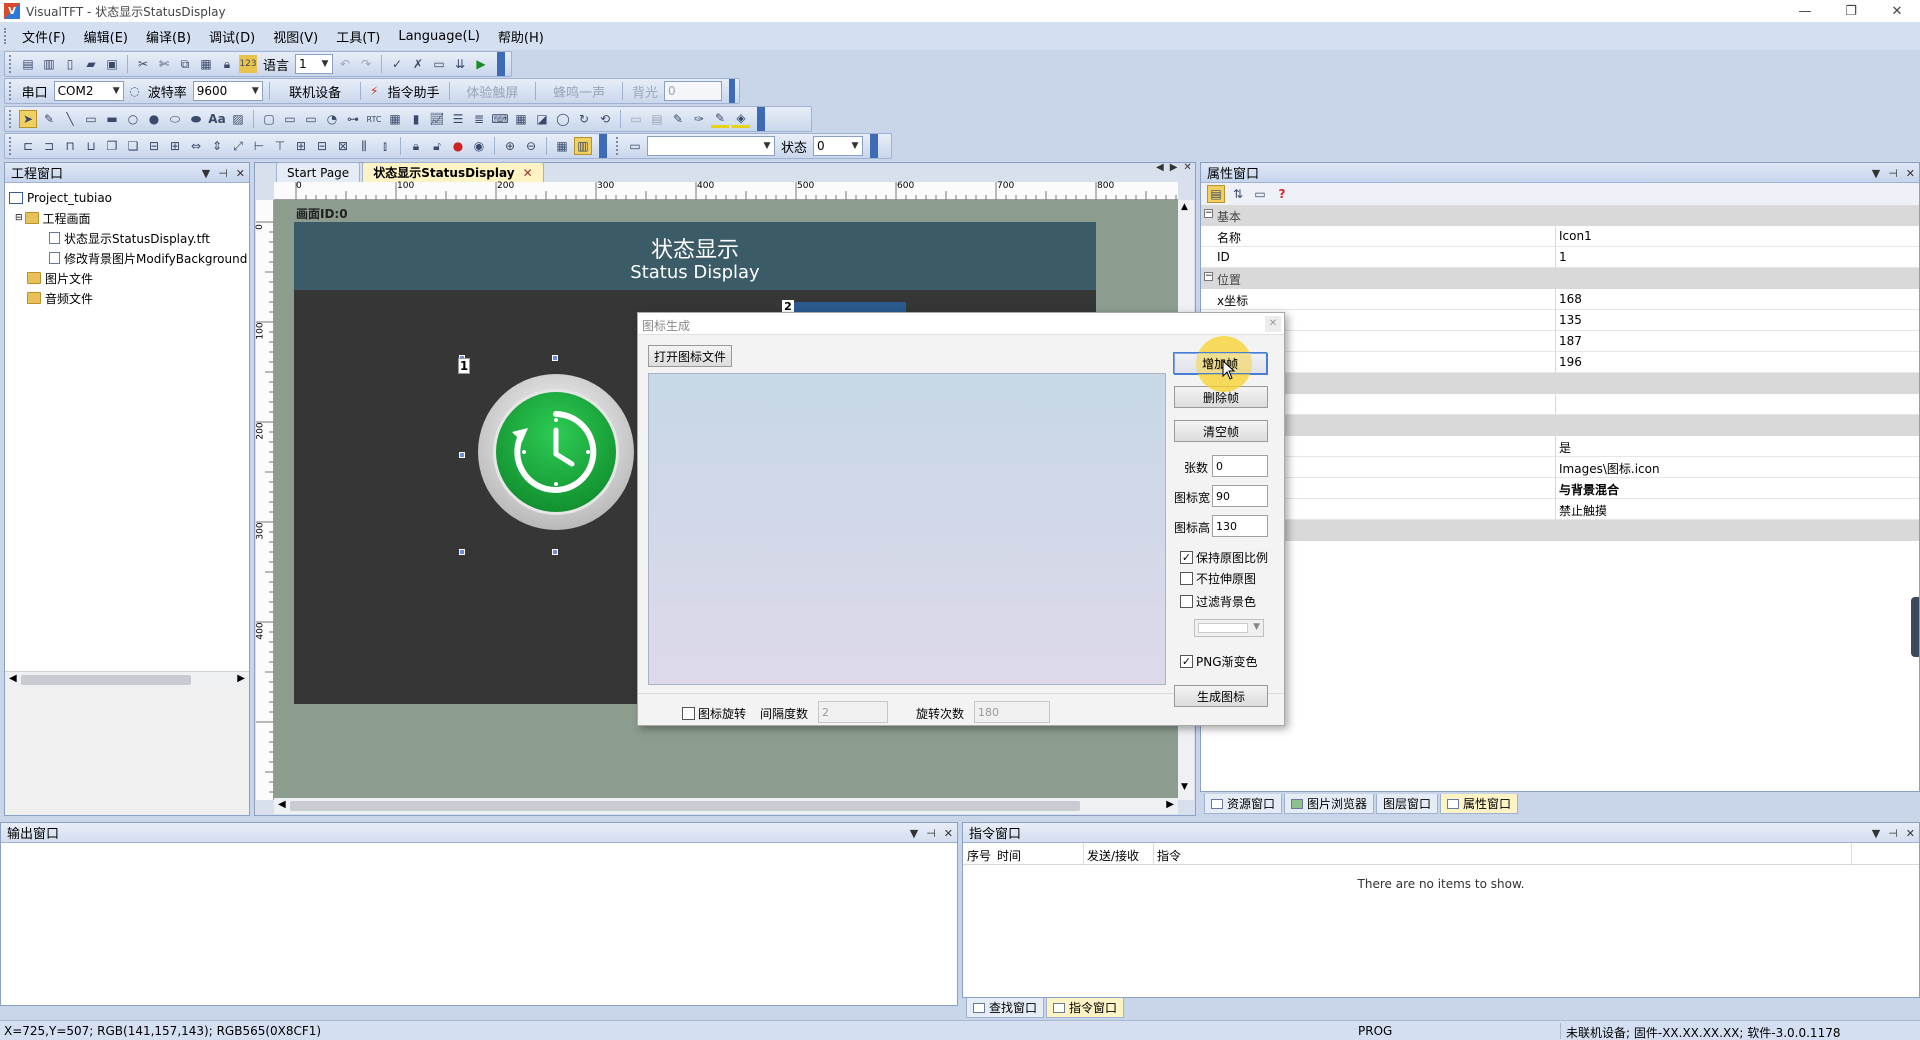 Image resolution: width=1920 pixels, height=1040 pixels. Describe the element at coordinates (345, 64) in the screenshot. I see `undo-icon: ↶` at that location.